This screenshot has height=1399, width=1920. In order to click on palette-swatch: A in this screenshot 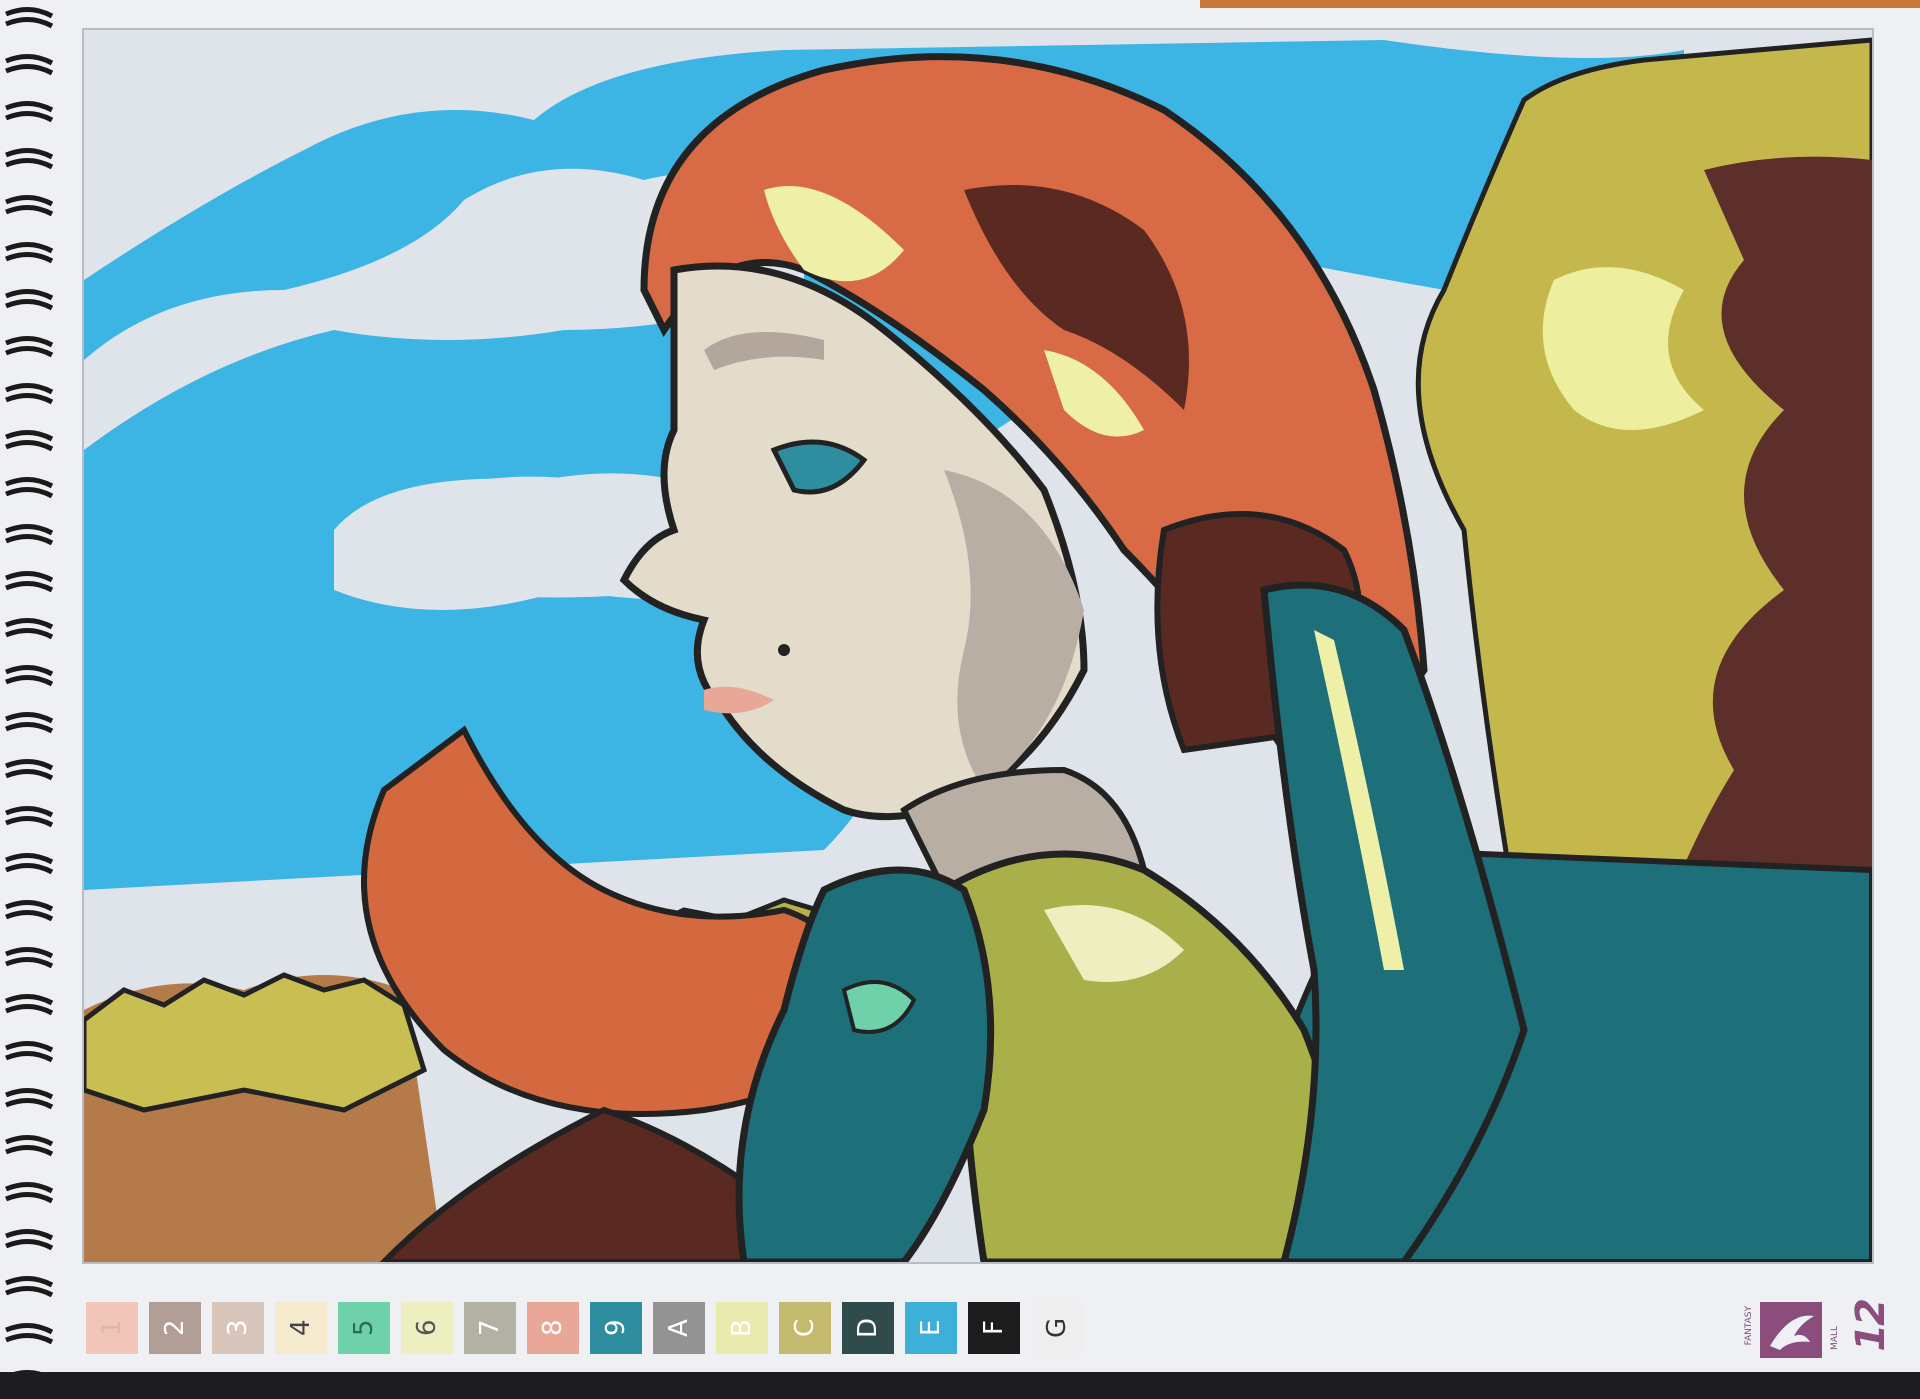, I will do `click(679, 1328)`.